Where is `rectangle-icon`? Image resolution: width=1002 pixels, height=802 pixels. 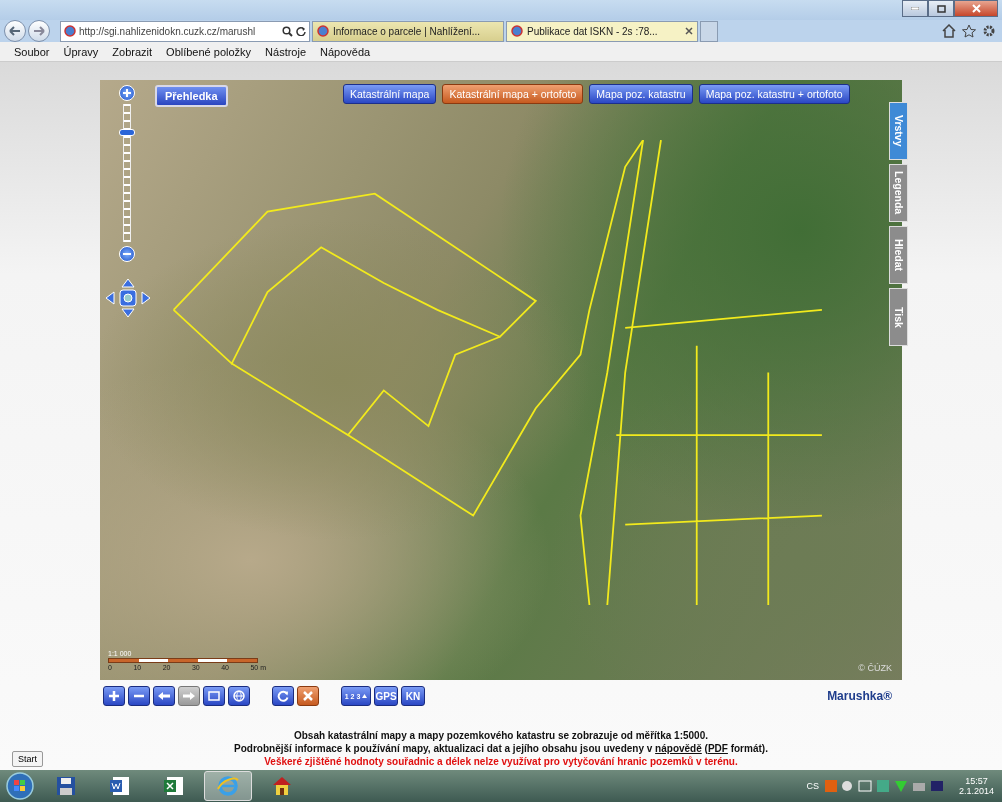 rectangle-icon is located at coordinates (214, 696).